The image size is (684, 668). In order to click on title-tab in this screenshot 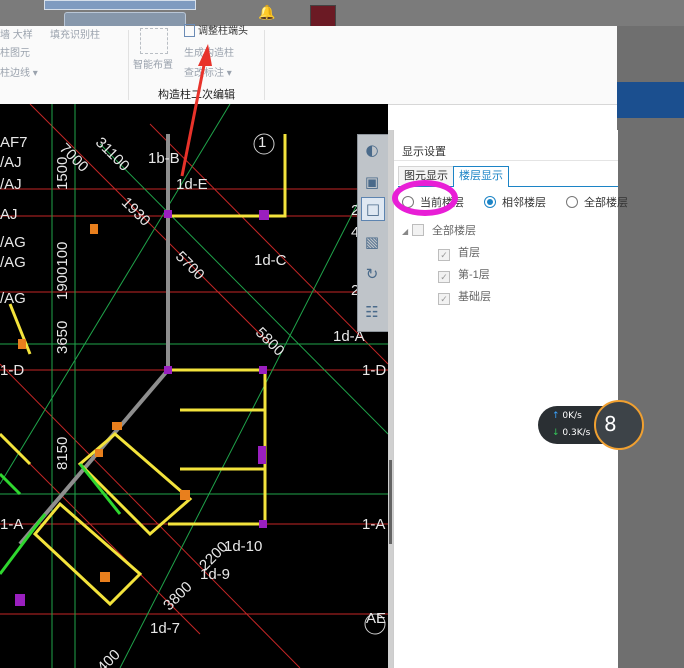, I will do `click(120, 5)`.